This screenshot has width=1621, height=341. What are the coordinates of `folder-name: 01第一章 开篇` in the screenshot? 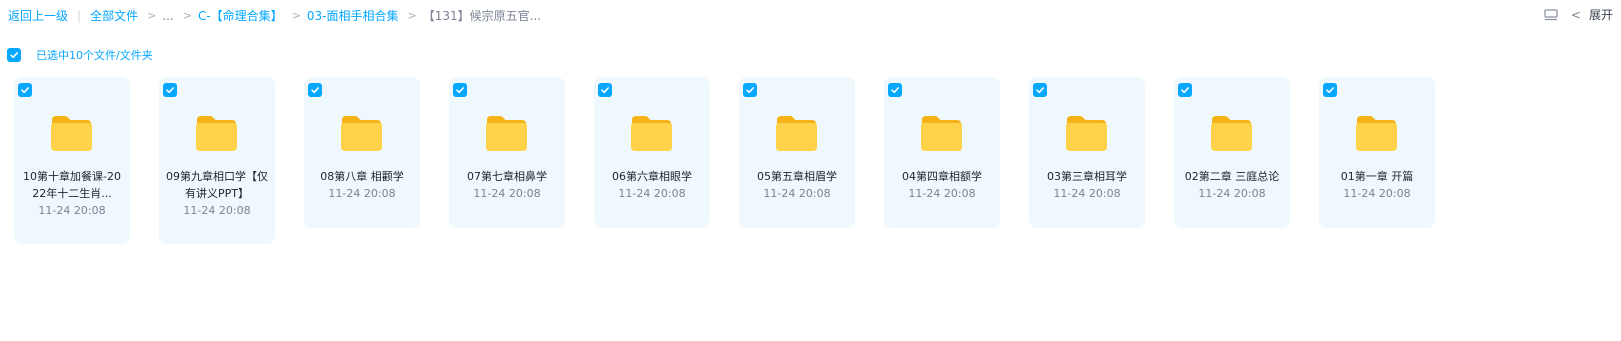 It's located at (1377, 176).